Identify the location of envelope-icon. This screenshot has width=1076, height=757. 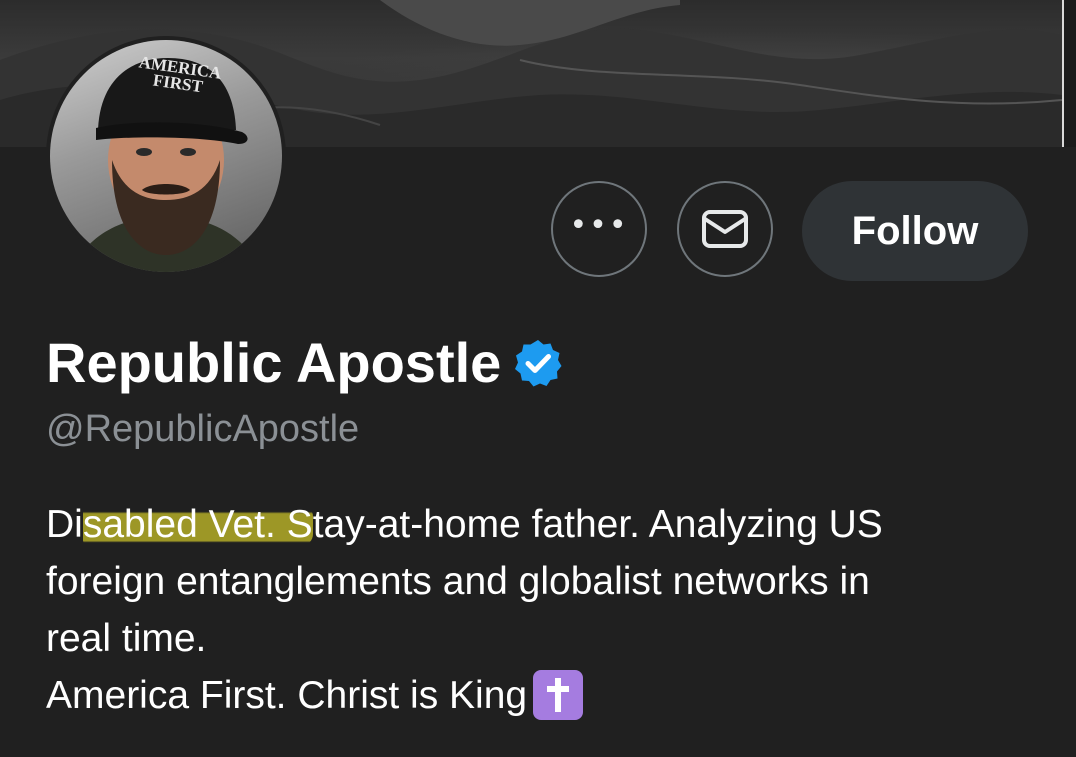
(725, 229).